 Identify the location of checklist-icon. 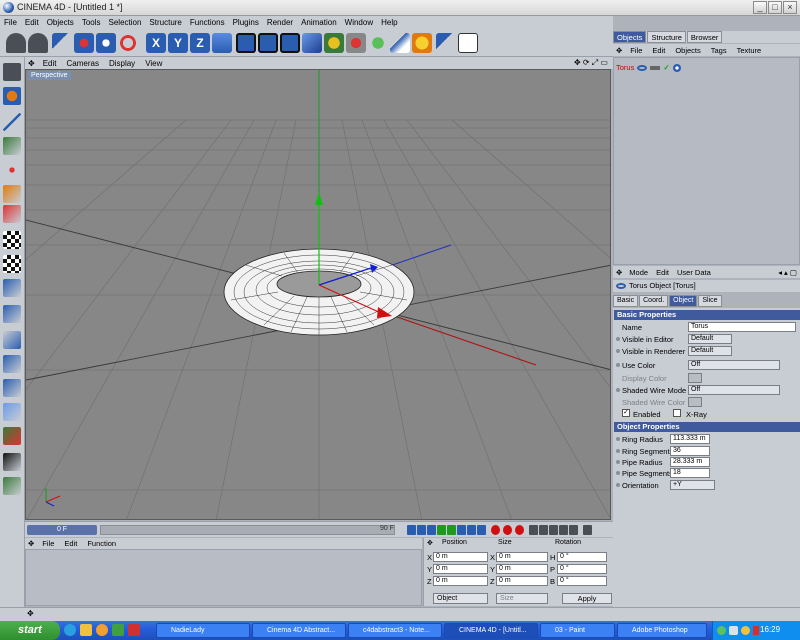
(468, 43).